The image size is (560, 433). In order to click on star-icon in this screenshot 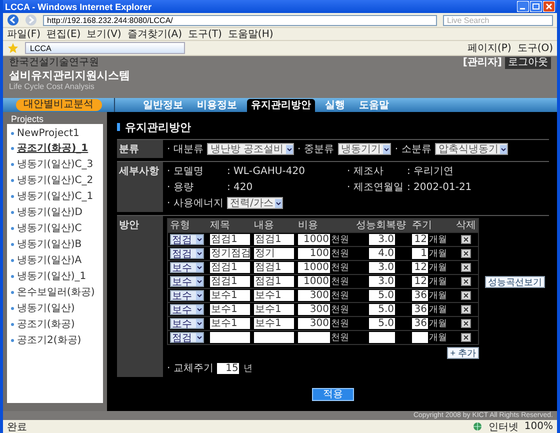, I will do `click(13, 48)`.